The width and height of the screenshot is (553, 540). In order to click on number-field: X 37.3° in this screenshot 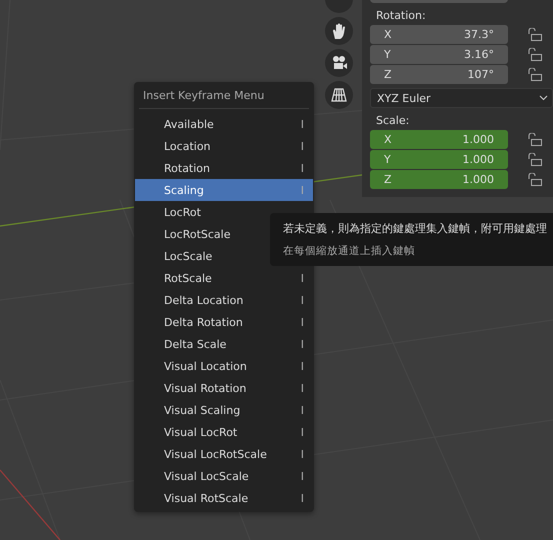, I will do `click(439, 34)`.